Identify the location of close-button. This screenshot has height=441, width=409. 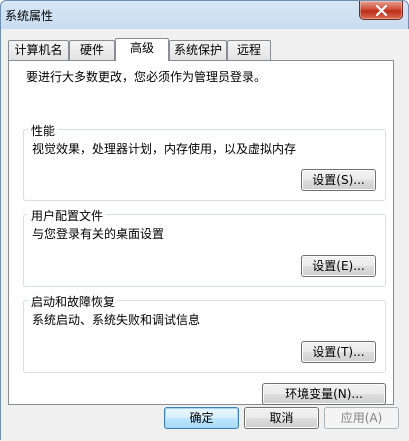
(381, 10).